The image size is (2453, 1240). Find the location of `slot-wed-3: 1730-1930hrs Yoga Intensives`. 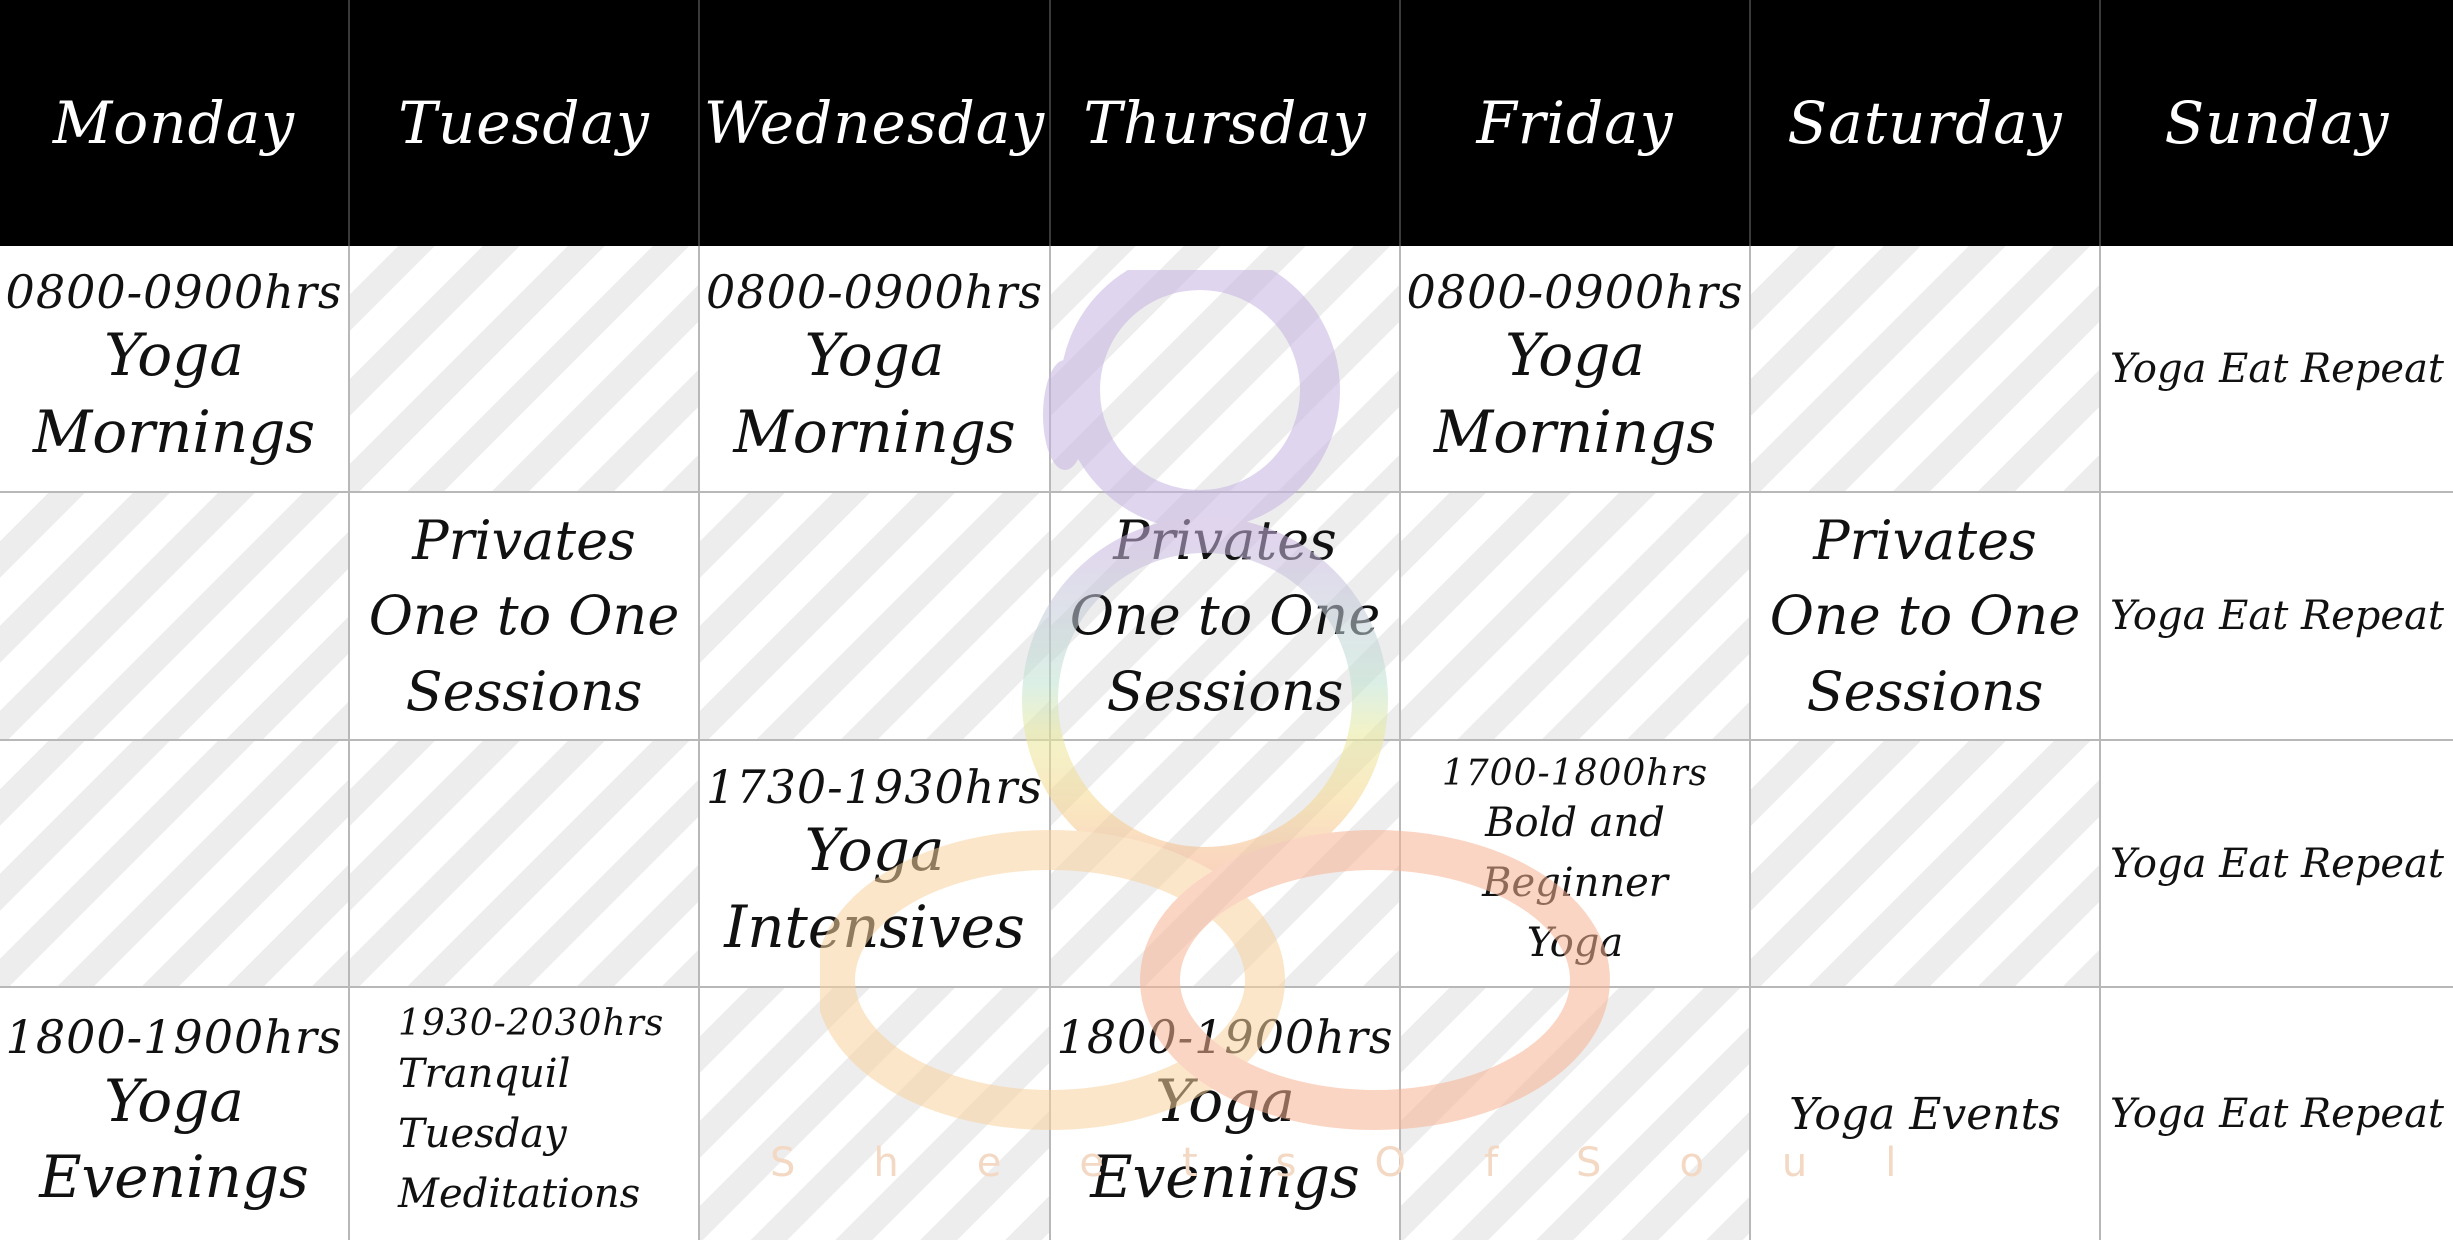

slot-wed-3: 1730-1930hrs Yoga Intensives is located at coordinates (875, 864).